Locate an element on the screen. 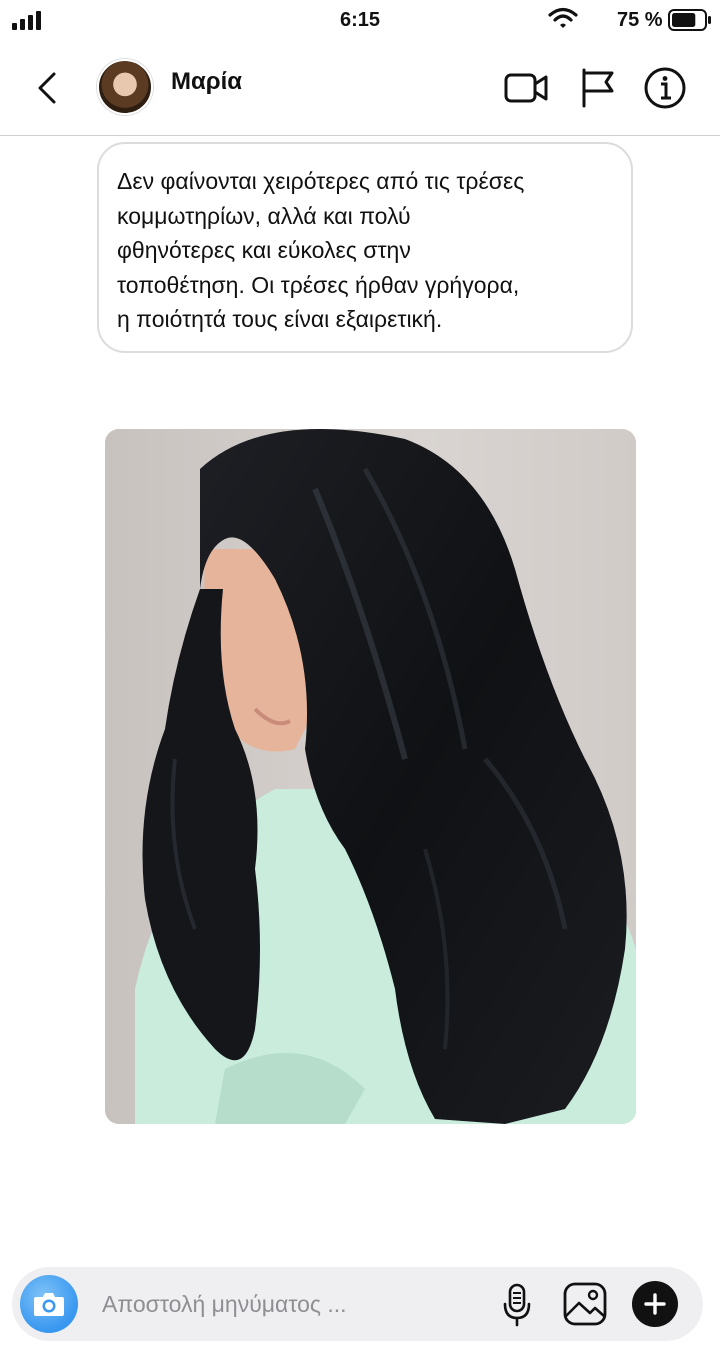 The image size is (720, 1357). camera-icon is located at coordinates (49, 1304).